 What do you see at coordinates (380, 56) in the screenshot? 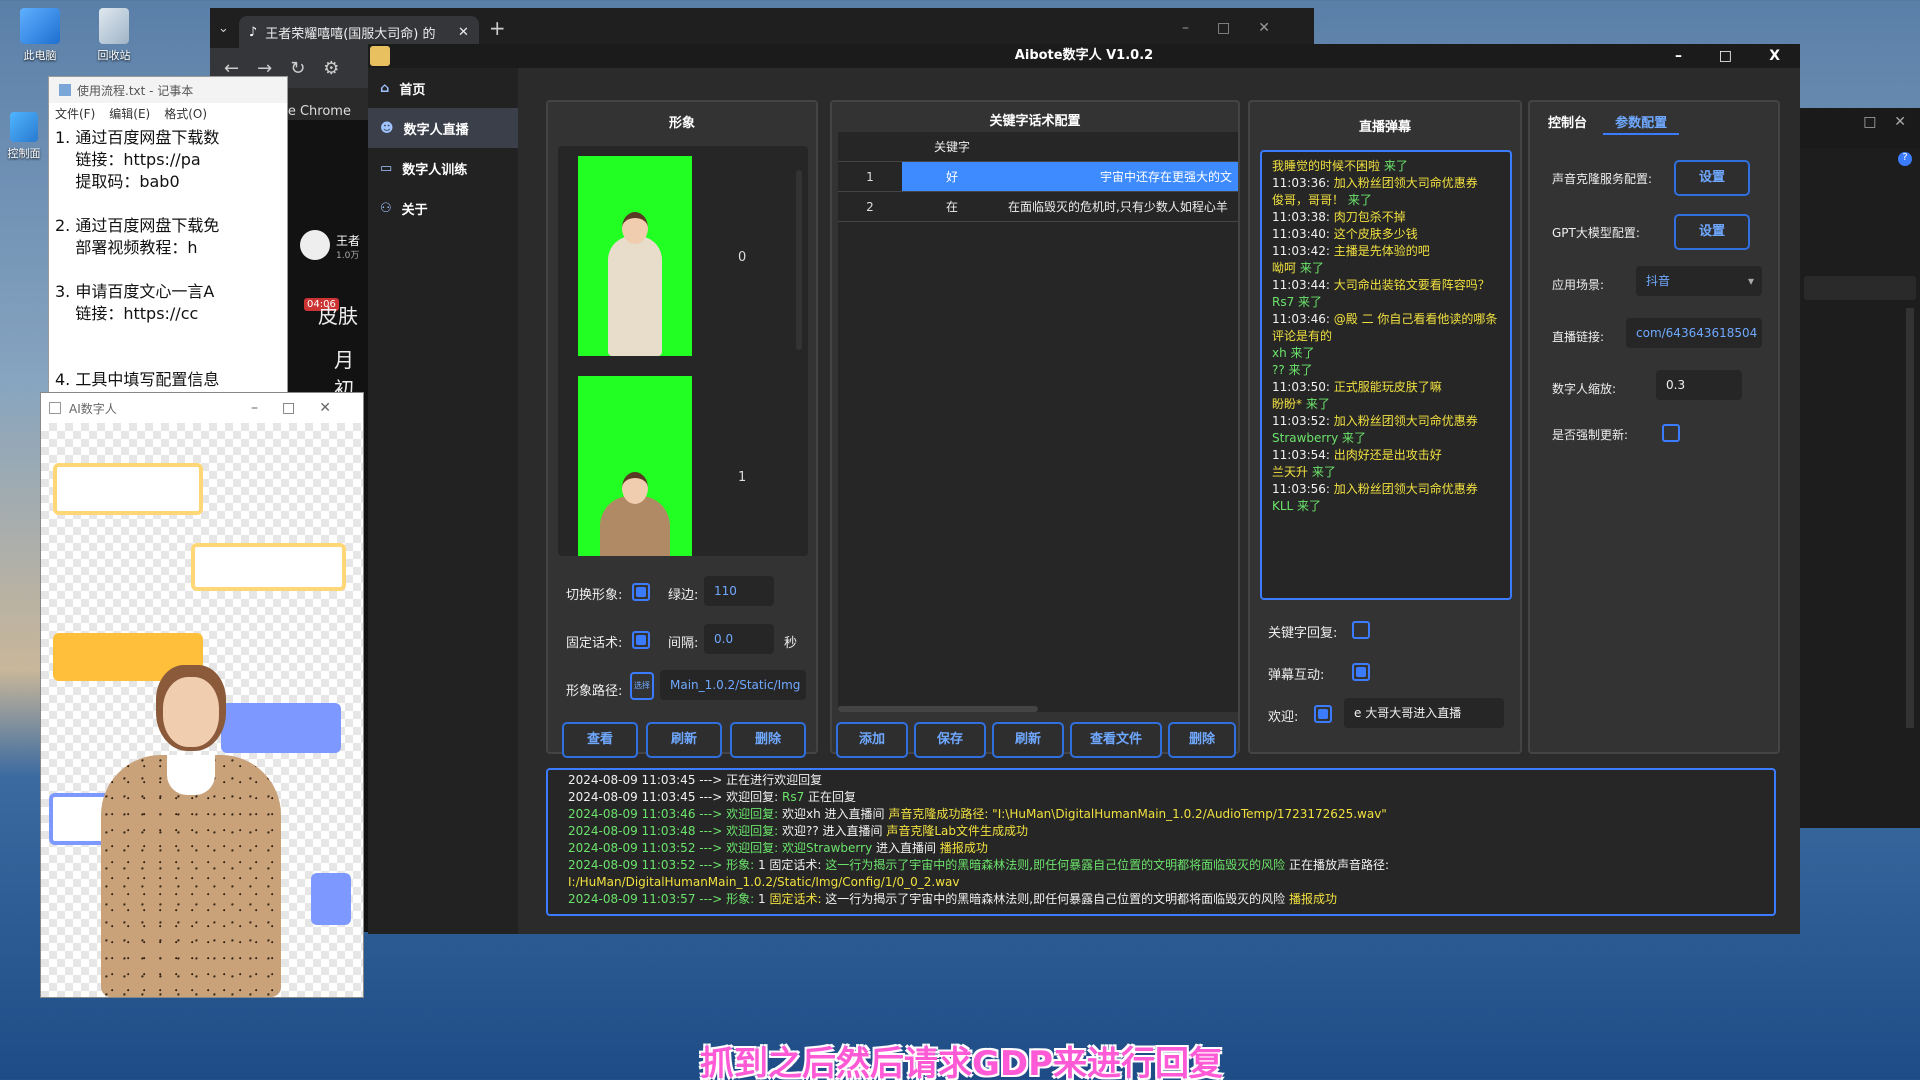
I see `app-logo-icon` at bounding box center [380, 56].